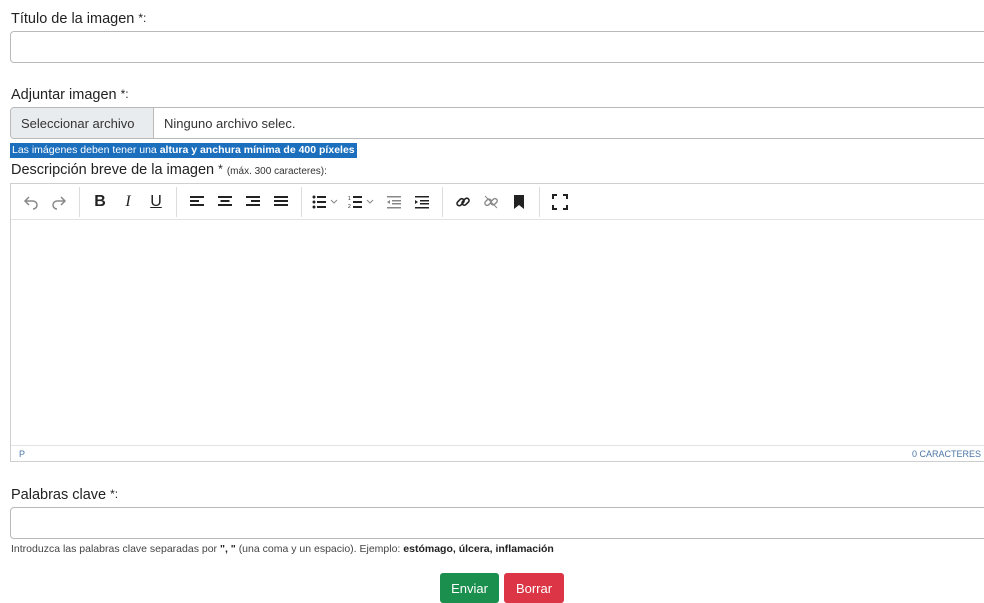  What do you see at coordinates (469, 588) in the screenshot?
I see `submit-button: Enviar` at bounding box center [469, 588].